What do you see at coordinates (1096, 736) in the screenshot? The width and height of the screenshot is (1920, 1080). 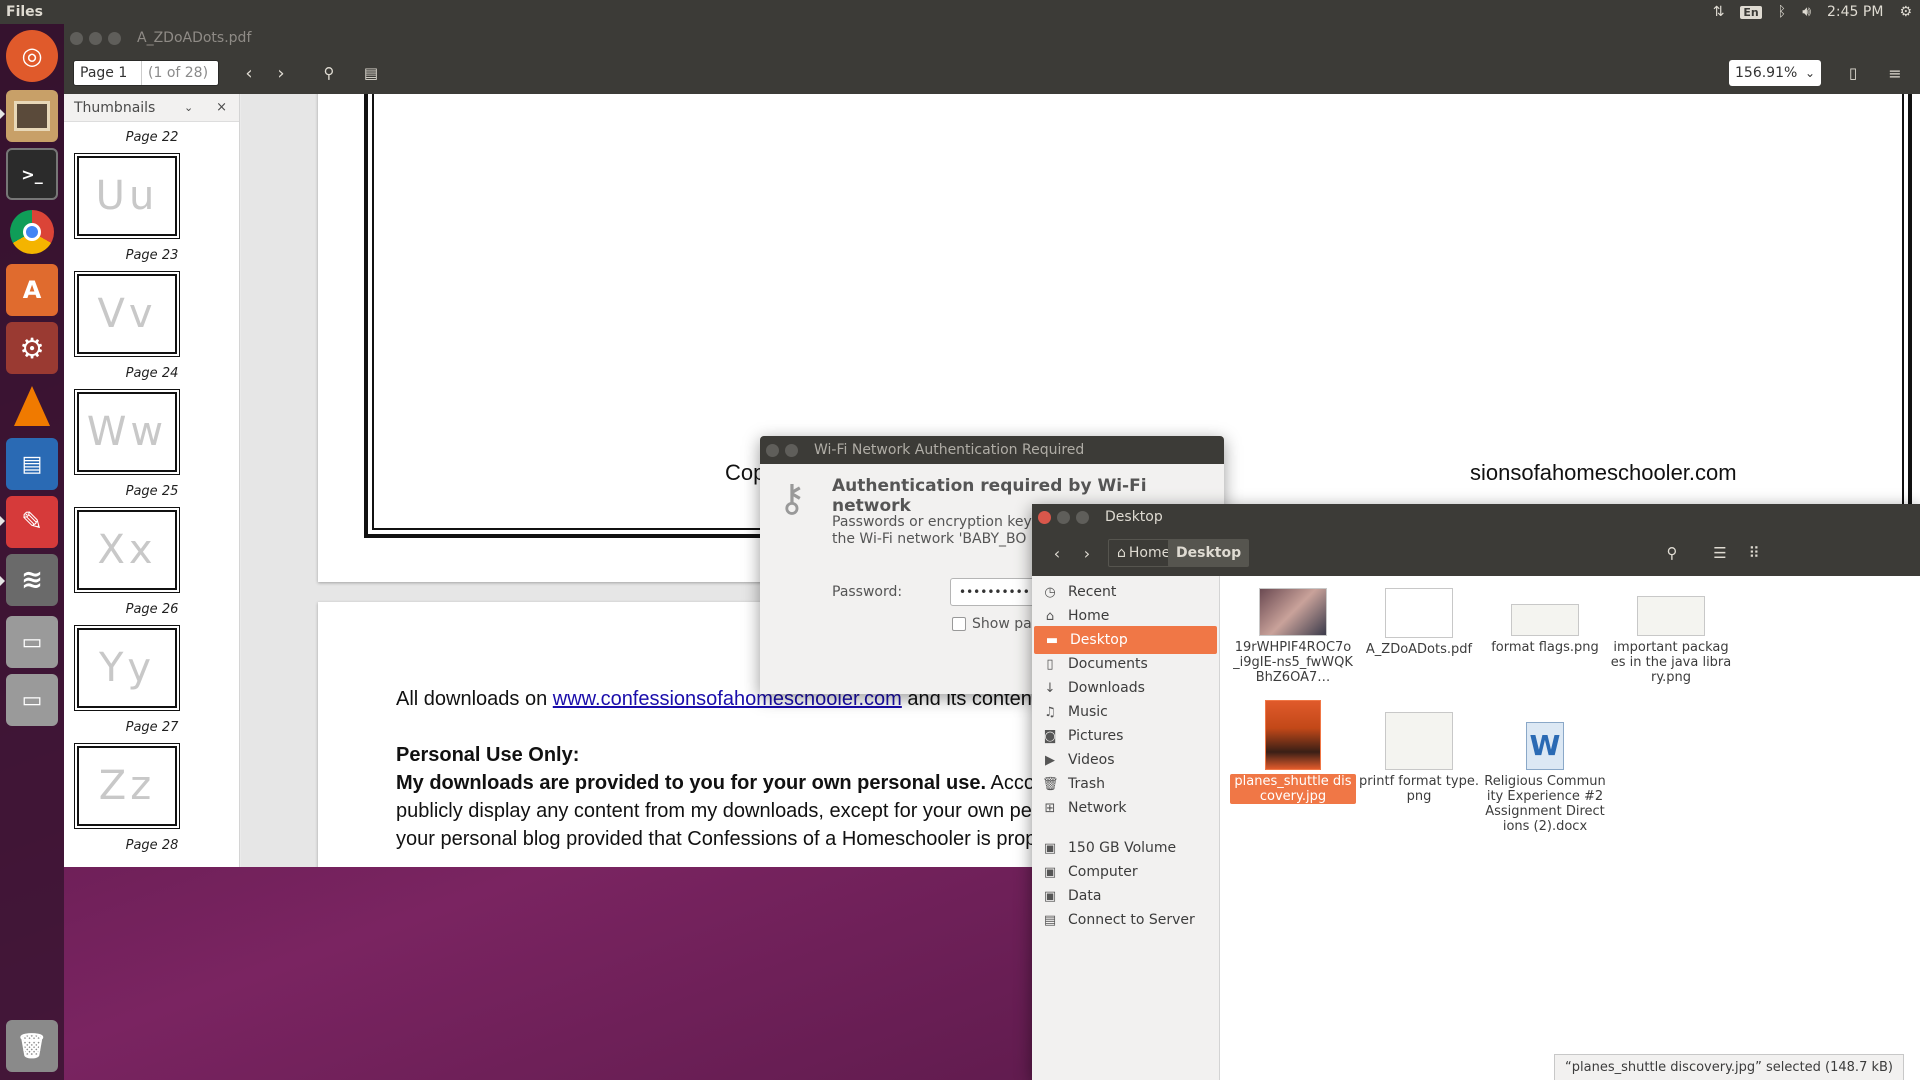 I see `sidebar-item-label: Pictures` at bounding box center [1096, 736].